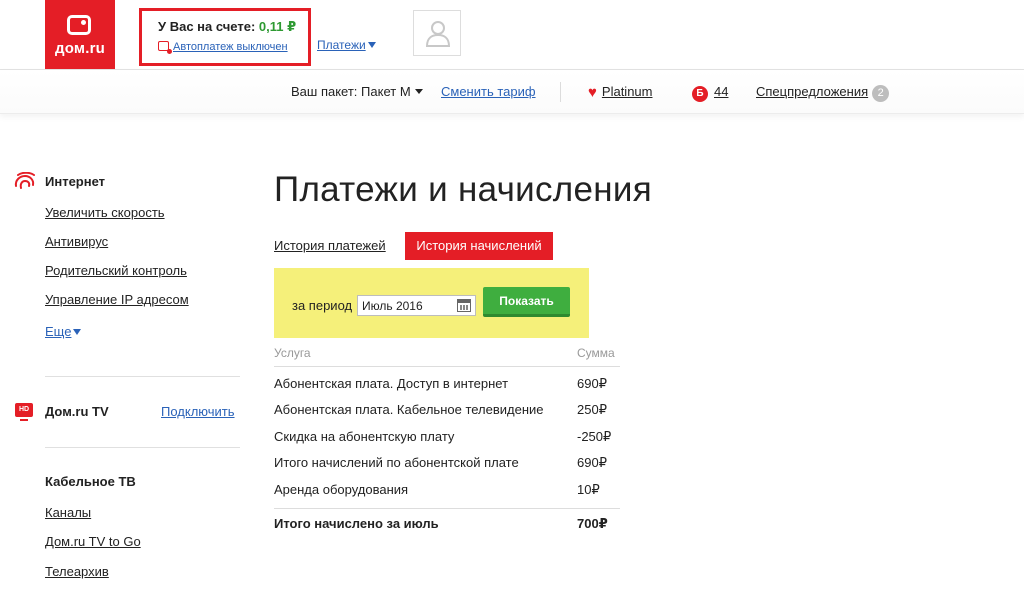  I want to click on table-header-service: Услуга, so click(292, 353).